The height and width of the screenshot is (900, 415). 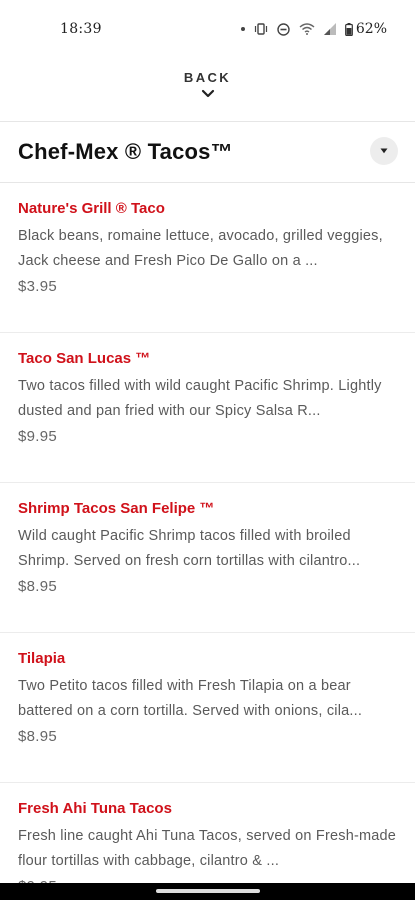 What do you see at coordinates (307, 29) in the screenshot?
I see `wifi-icon` at bounding box center [307, 29].